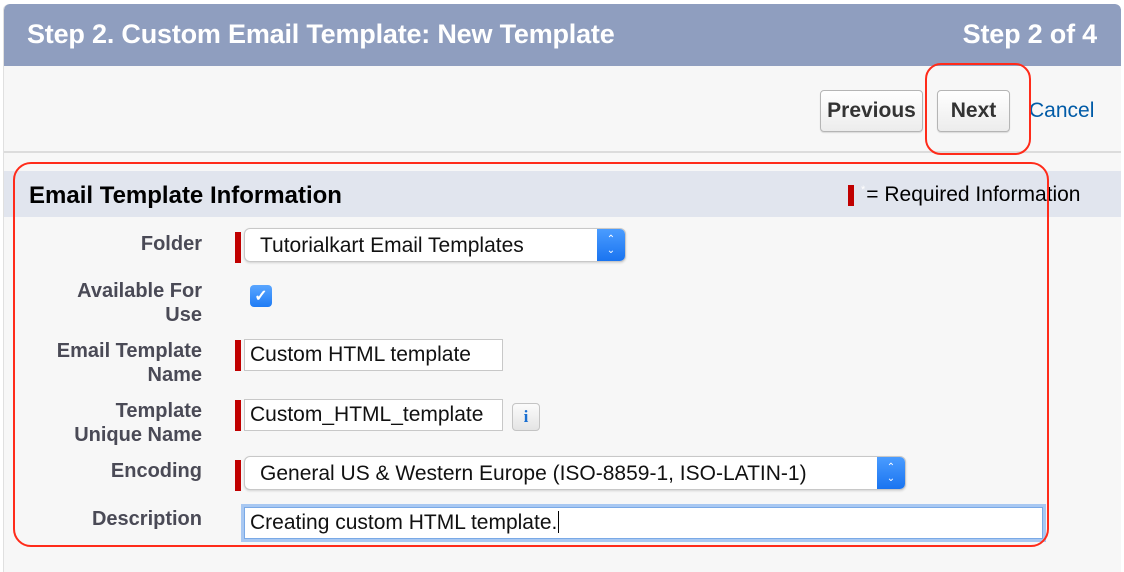  What do you see at coordinates (863, 190) in the screenshot?
I see `required-star: *` at bounding box center [863, 190].